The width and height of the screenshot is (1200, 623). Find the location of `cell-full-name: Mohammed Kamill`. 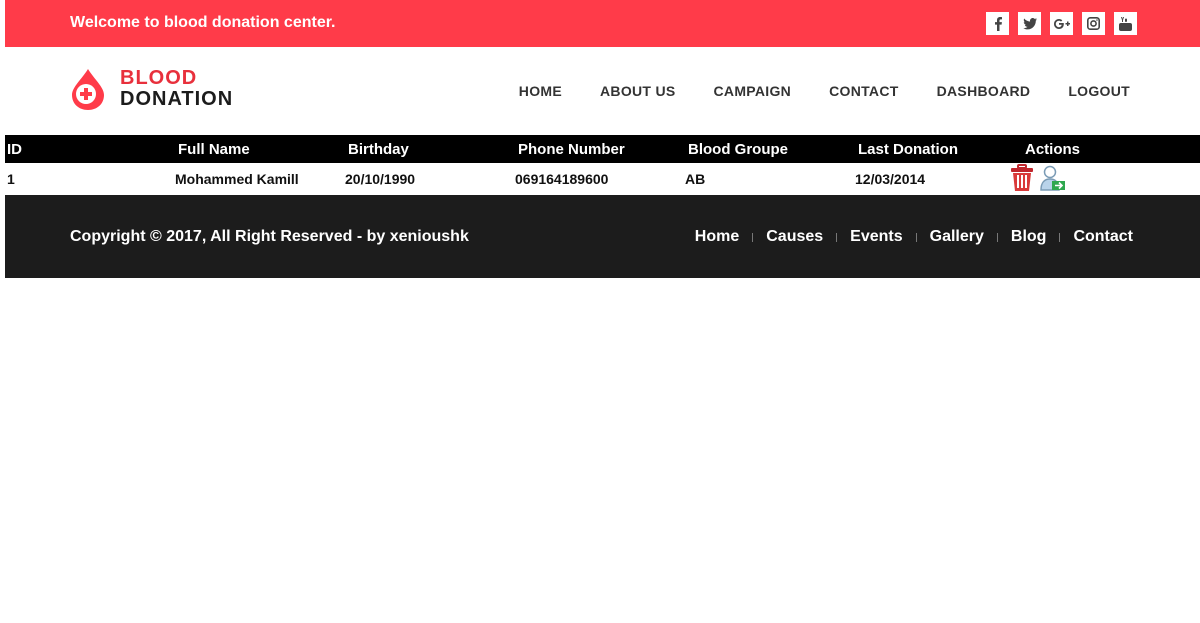

cell-full-name: Mohammed Kamill is located at coordinates (237, 179).